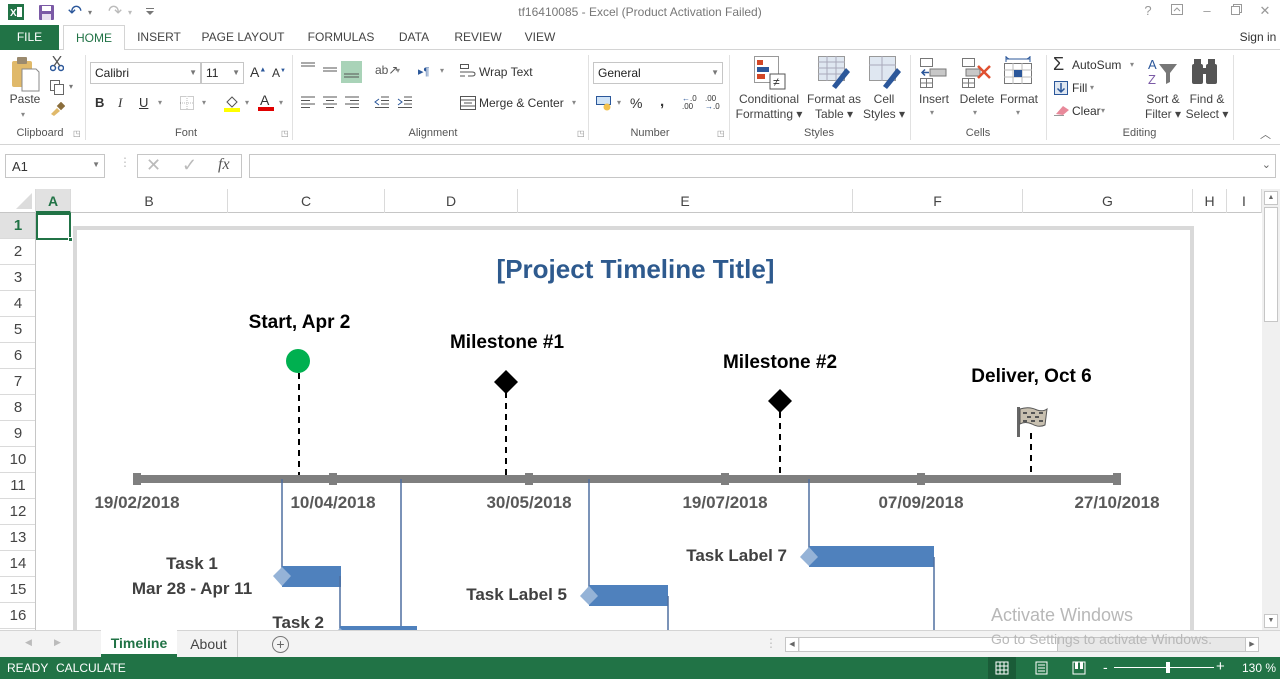  What do you see at coordinates (1271, 621) in the screenshot?
I see `scroll-down-button: ▼` at bounding box center [1271, 621].